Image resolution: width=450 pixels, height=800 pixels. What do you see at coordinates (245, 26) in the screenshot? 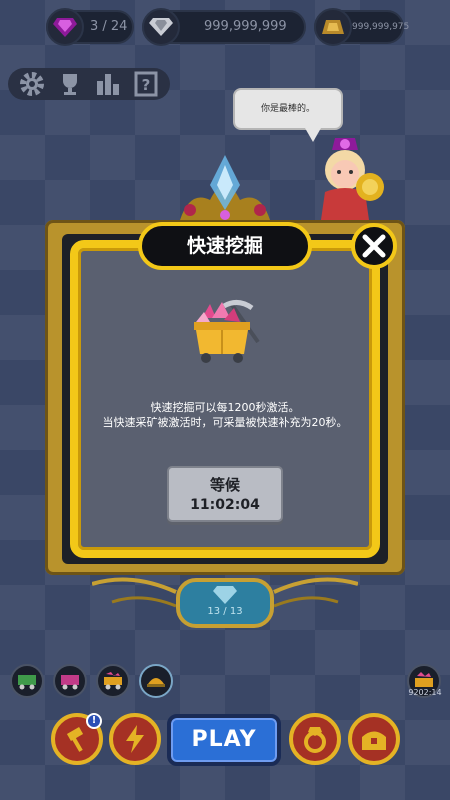
I see `diamond-count: 999,999,999` at bounding box center [245, 26].